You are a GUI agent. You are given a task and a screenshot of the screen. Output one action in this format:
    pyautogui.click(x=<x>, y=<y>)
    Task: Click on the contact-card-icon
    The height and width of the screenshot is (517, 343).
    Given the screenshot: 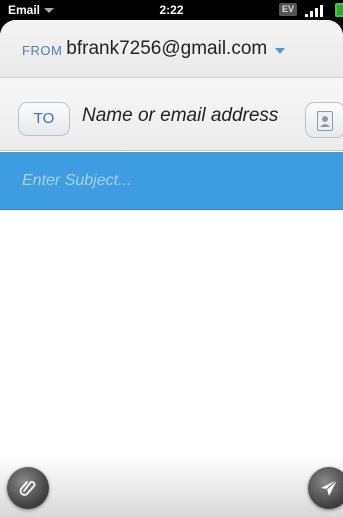 What is the action you would take?
    pyautogui.click(x=325, y=121)
    